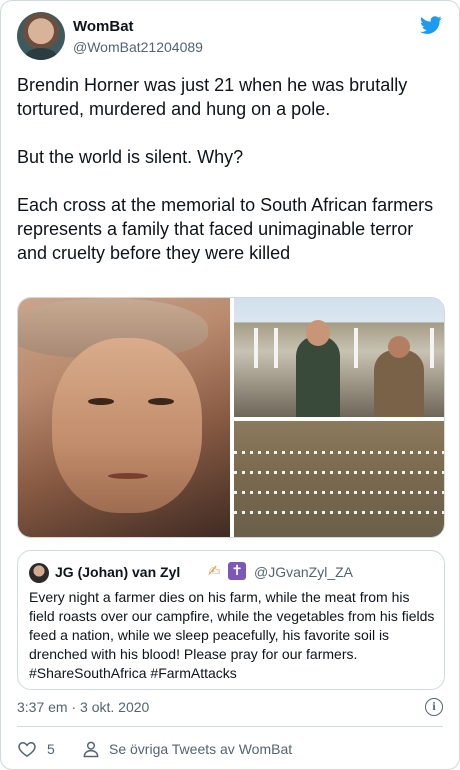 The width and height of the screenshot is (460, 770). I want to click on writing-hand-icon: ✍, so click(214, 571).